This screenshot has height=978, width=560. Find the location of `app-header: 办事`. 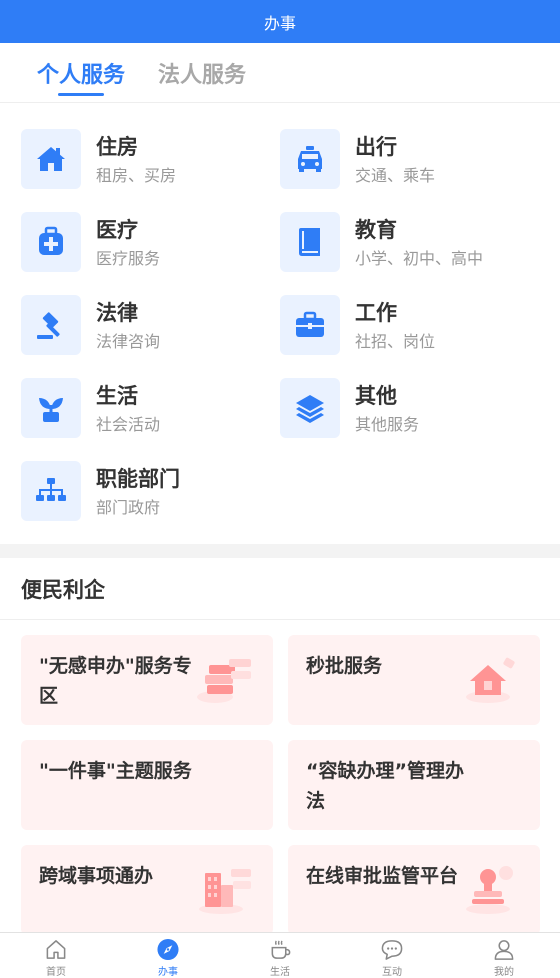

app-header: 办事 is located at coordinates (280, 21).